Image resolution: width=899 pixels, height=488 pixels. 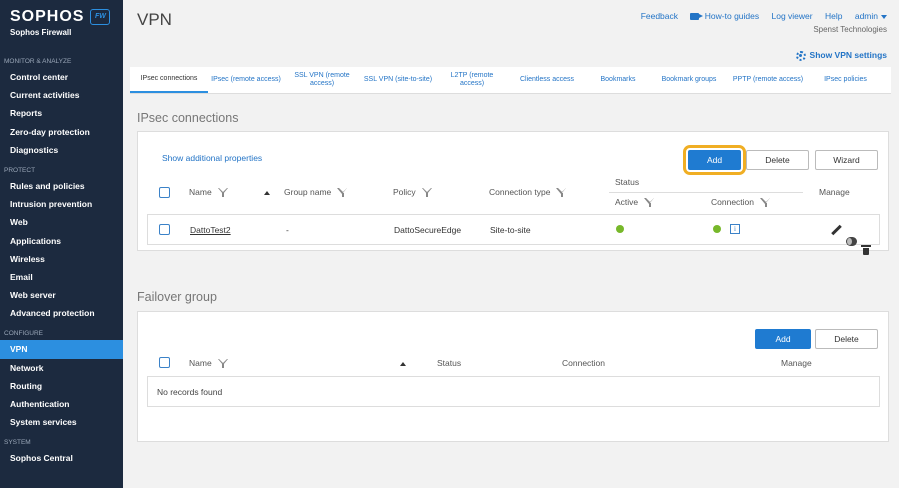 I want to click on trash-icon, so click(x=866, y=250).